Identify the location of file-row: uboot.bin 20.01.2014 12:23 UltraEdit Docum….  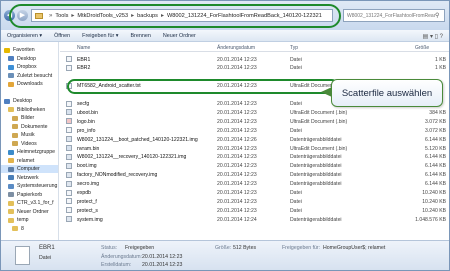
(254, 112).